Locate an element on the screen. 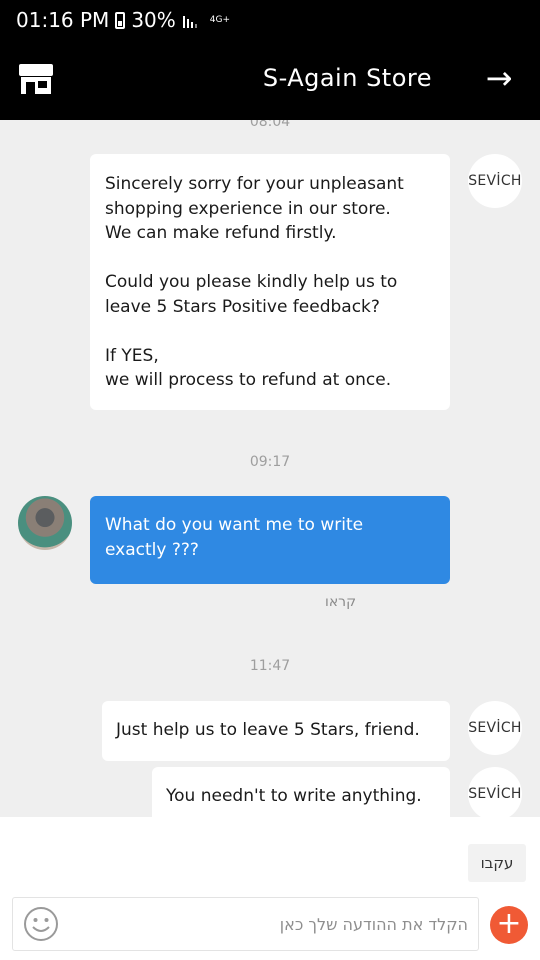  message-input-box is located at coordinates (245, 924).